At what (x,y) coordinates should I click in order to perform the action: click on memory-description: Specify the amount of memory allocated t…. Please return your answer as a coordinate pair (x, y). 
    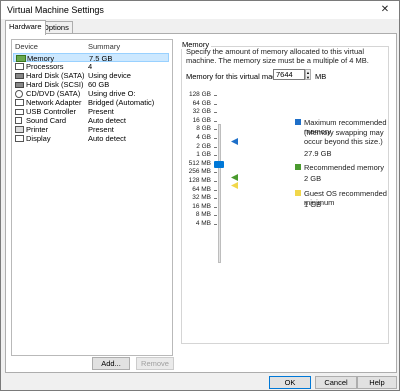
    Looking at the image, I should click on (277, 56).